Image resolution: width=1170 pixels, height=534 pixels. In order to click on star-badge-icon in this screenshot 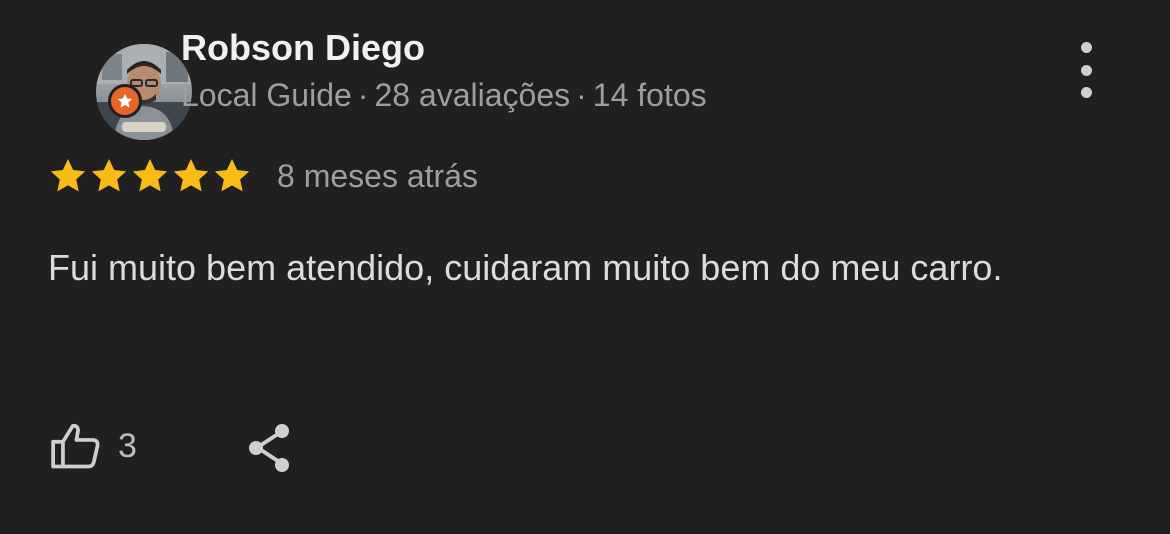, I will do `click(125, 100)`.